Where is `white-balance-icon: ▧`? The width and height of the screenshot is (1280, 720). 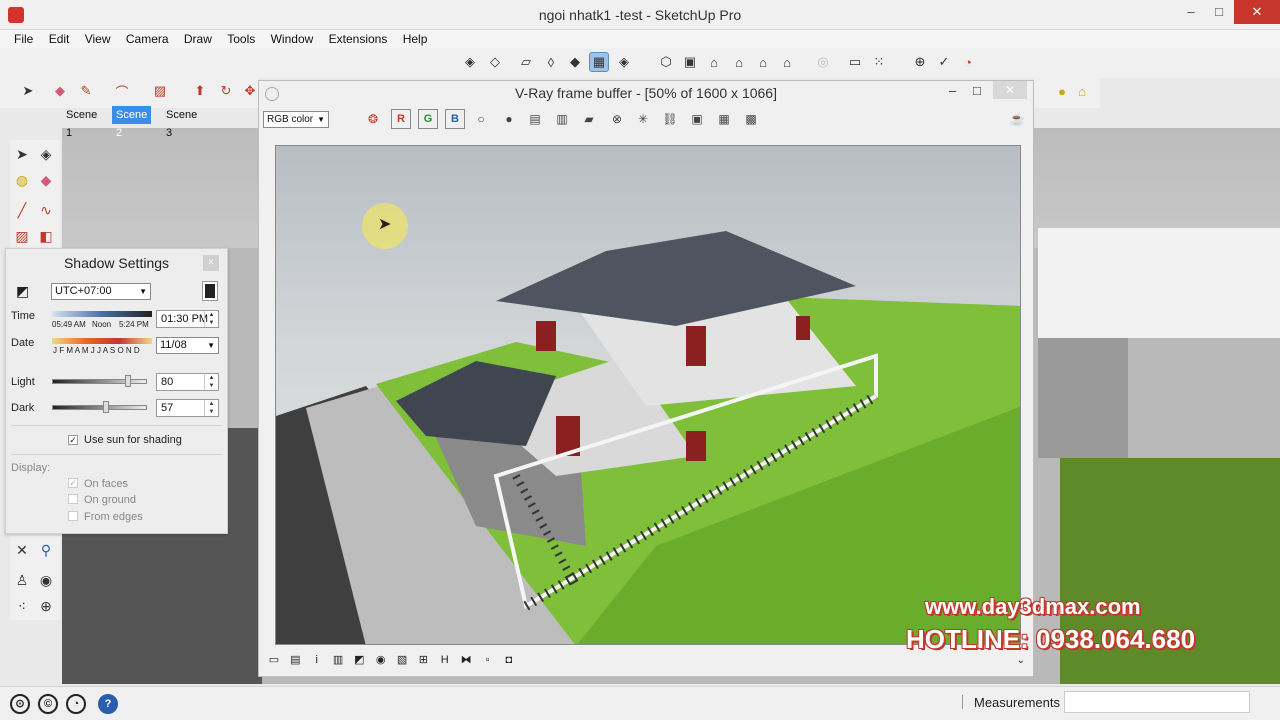 white-balance-icon: ▧ is located at coordinates (402, 659).